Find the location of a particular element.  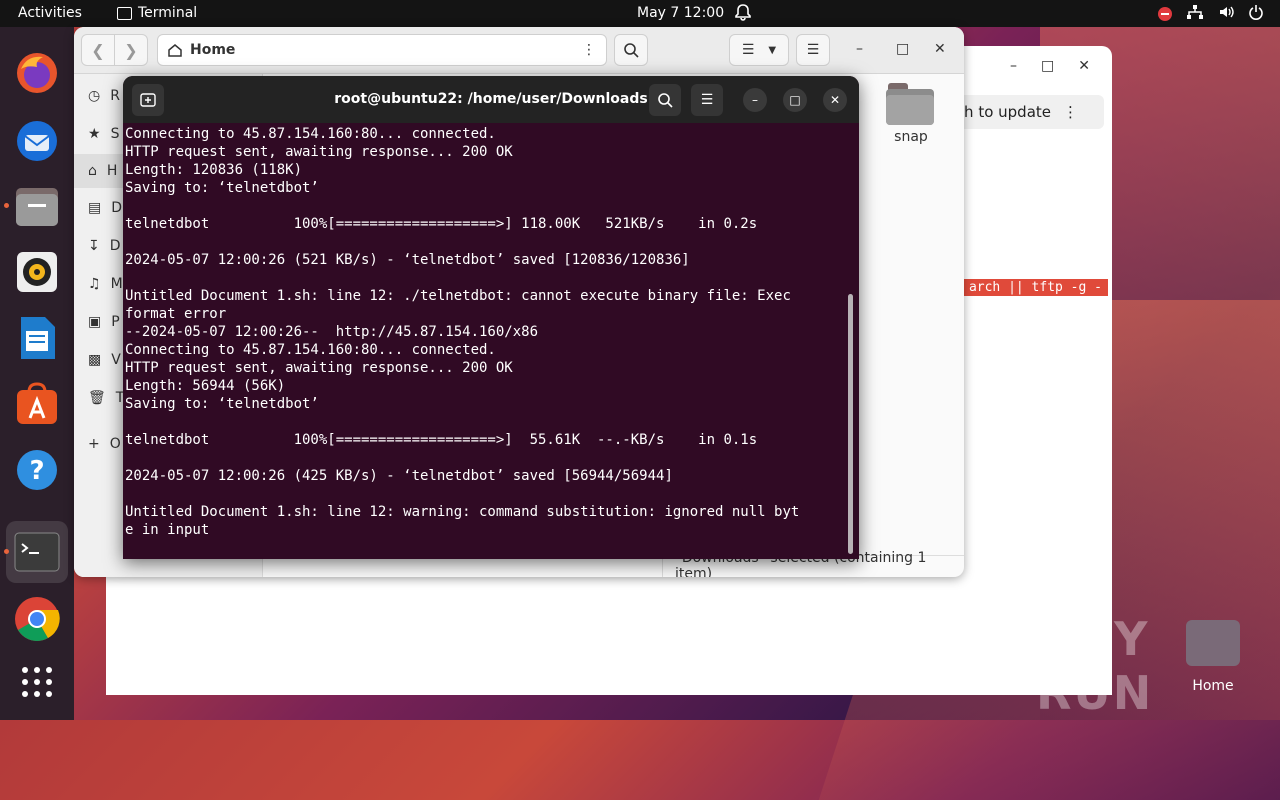

sidebar-item-starred: ★ S is located at coordinates (103, 134).